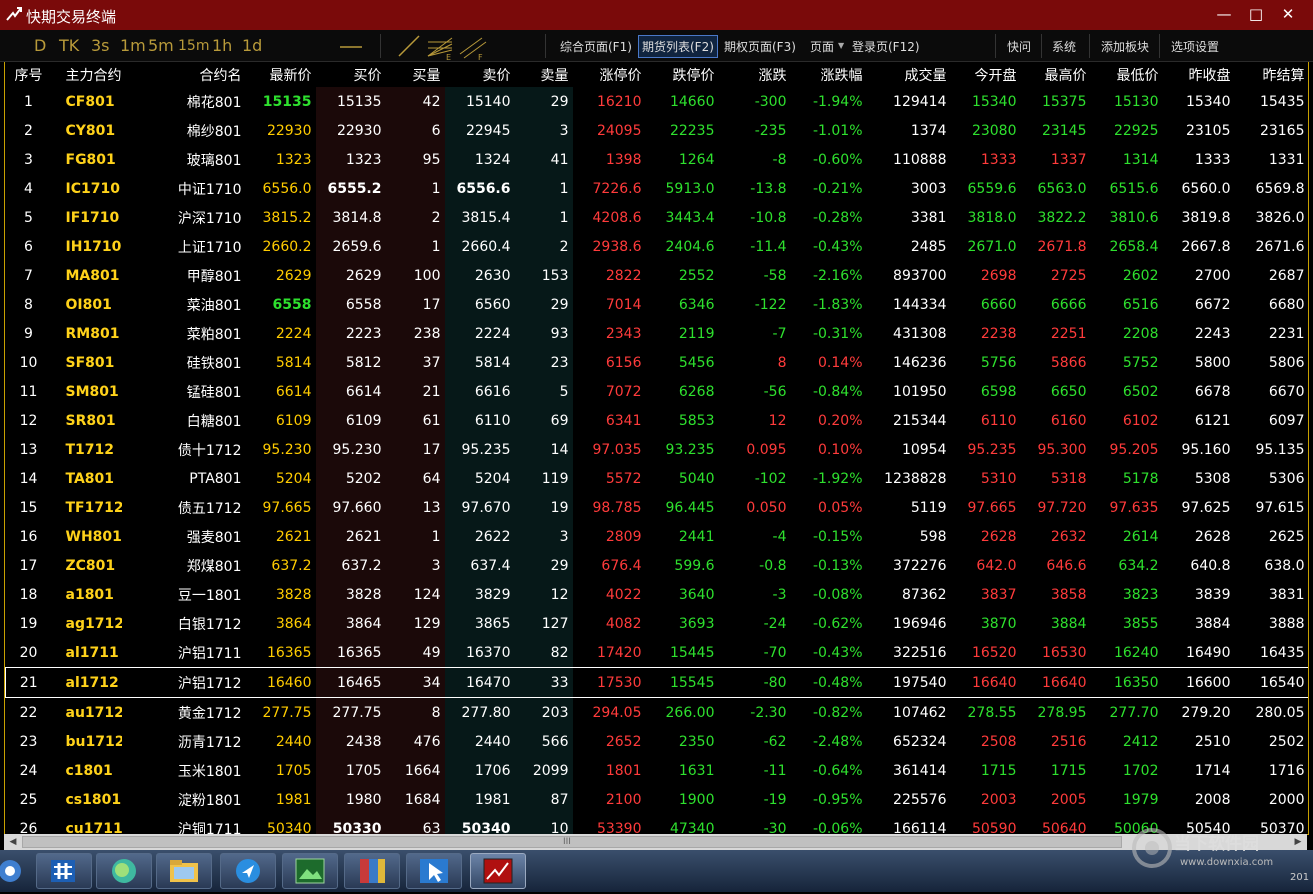 The height and width of the screenshot is (894, 1313). What do you see at coordinates (1256, 14) in the screenshot?
I see `maximize-button: □` at bounding box center [1256, 14].